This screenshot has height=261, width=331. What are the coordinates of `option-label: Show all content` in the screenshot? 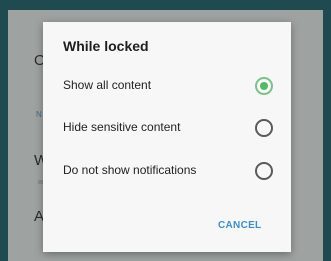 It's located at (107, 85).